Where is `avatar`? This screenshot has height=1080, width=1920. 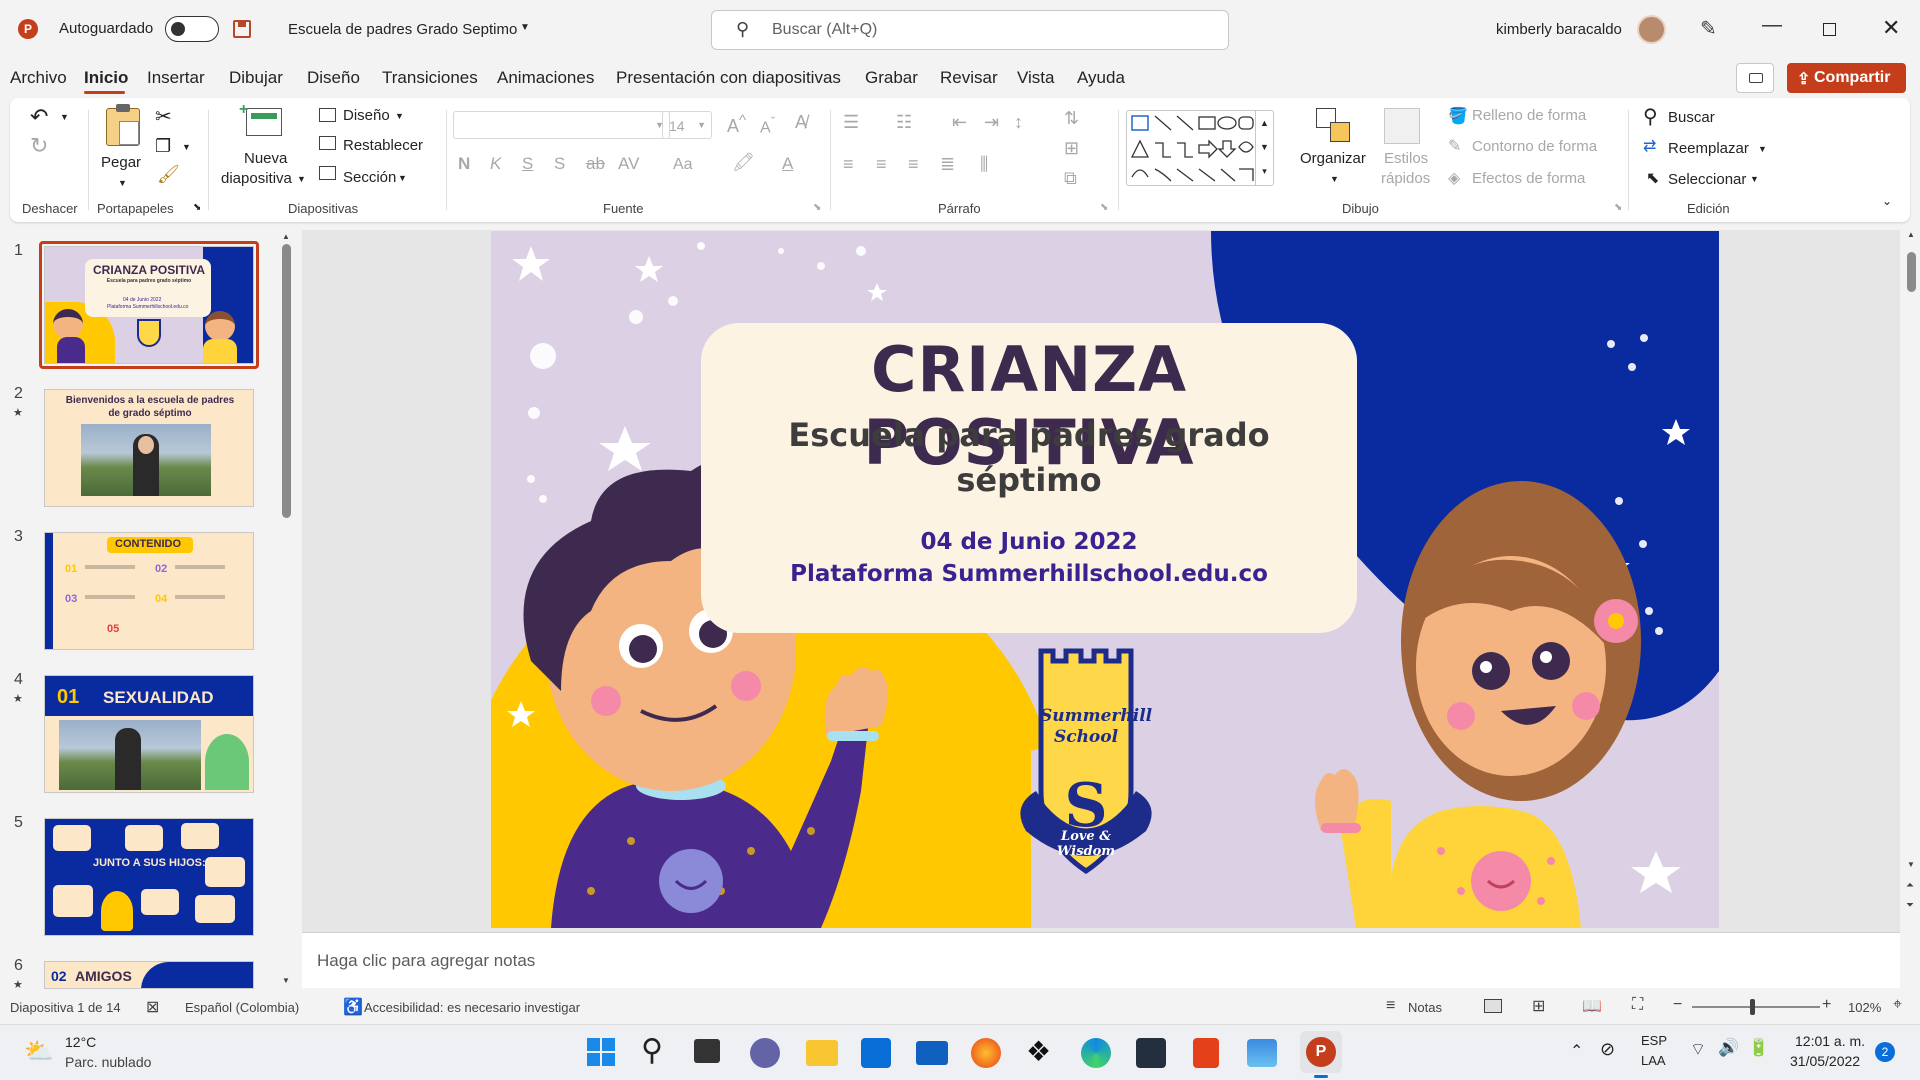
avatar is located at coordinates (1651, 29).